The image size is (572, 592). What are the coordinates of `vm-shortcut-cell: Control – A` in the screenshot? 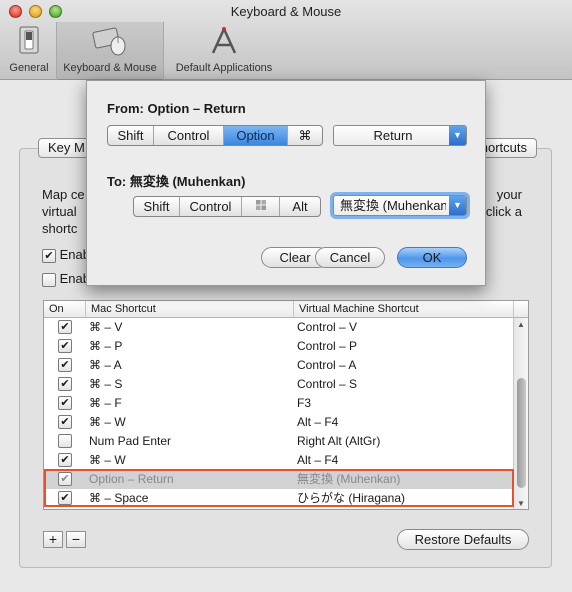 It's located at (327, 365).